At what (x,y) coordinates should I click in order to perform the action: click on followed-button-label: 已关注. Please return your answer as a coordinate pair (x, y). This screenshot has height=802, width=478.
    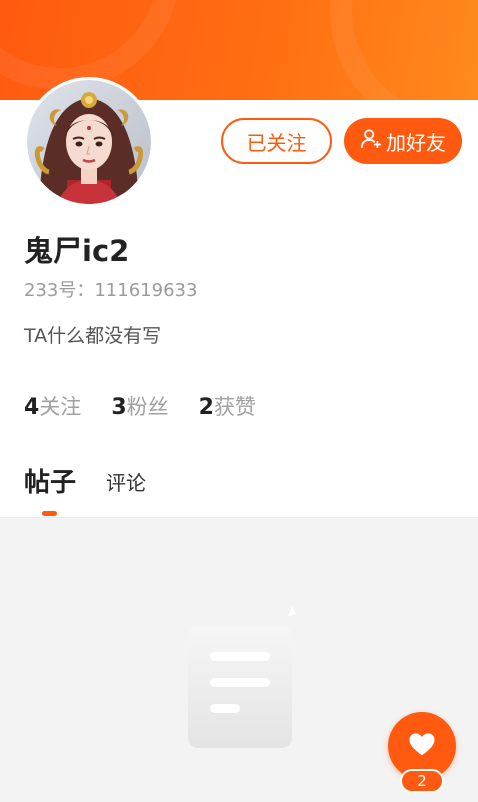
    Looking at the image, I should click on (276, 142).